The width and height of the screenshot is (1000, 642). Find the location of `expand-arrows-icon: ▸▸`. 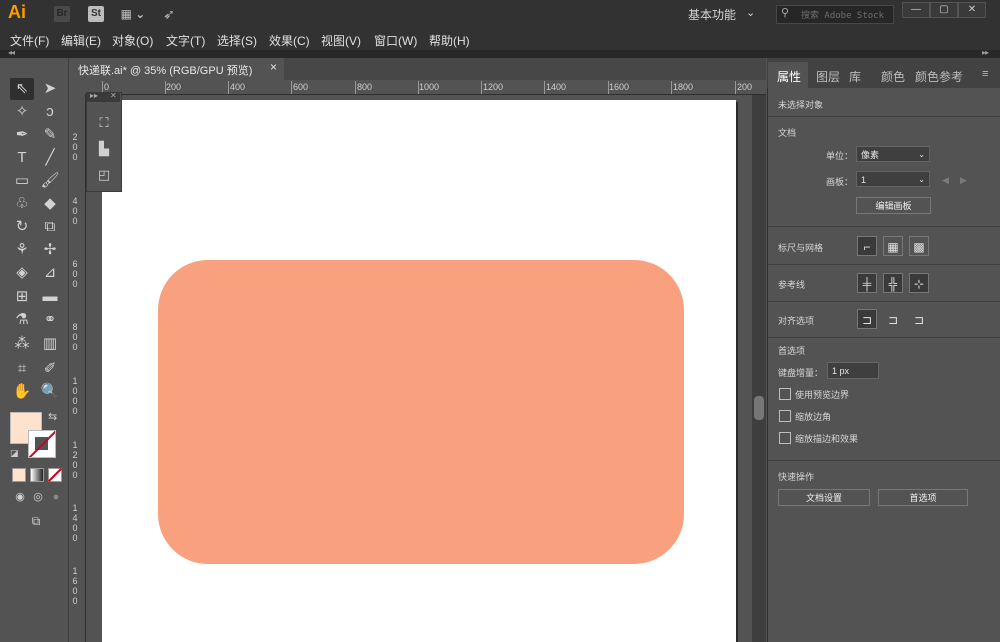

expand-arrows-icon: ▸▸ is located at coordinates (985, 52).